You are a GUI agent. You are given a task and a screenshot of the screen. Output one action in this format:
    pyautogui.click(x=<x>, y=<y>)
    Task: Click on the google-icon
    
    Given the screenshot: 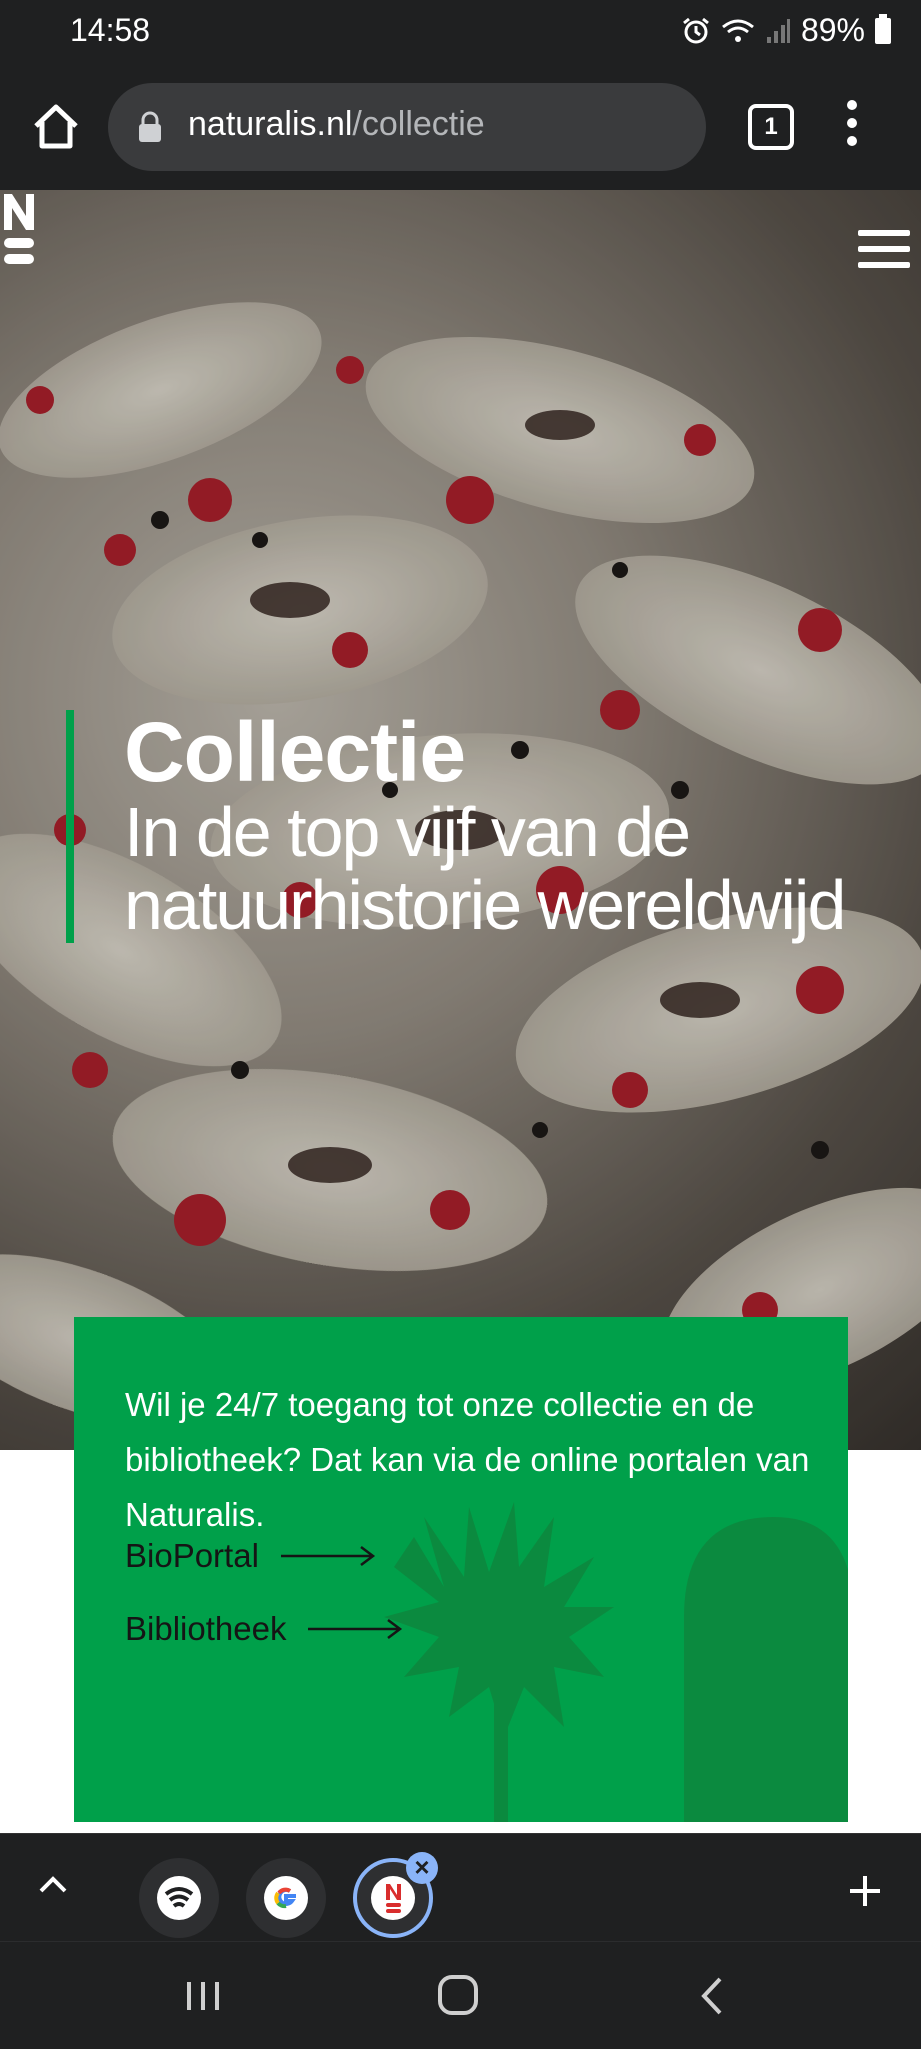 What is the action you would take?
    pyautogui.click(x=286, y=1898)
    